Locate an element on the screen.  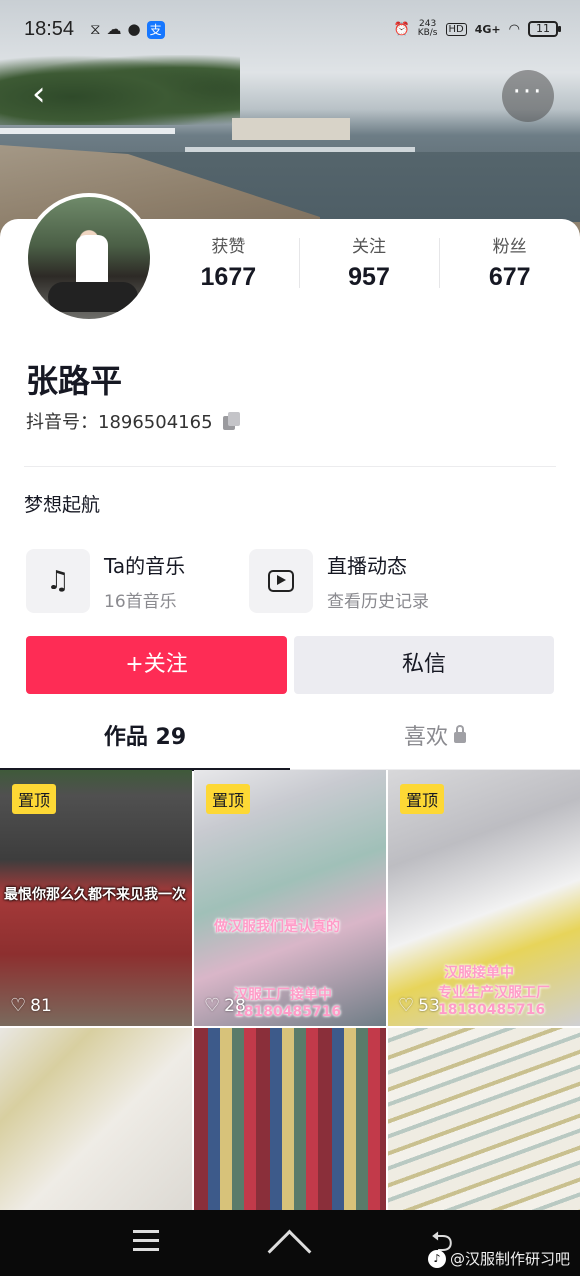
watermark: ♪ @汉服制作研习吧 is located at coordinates (498, 1258).